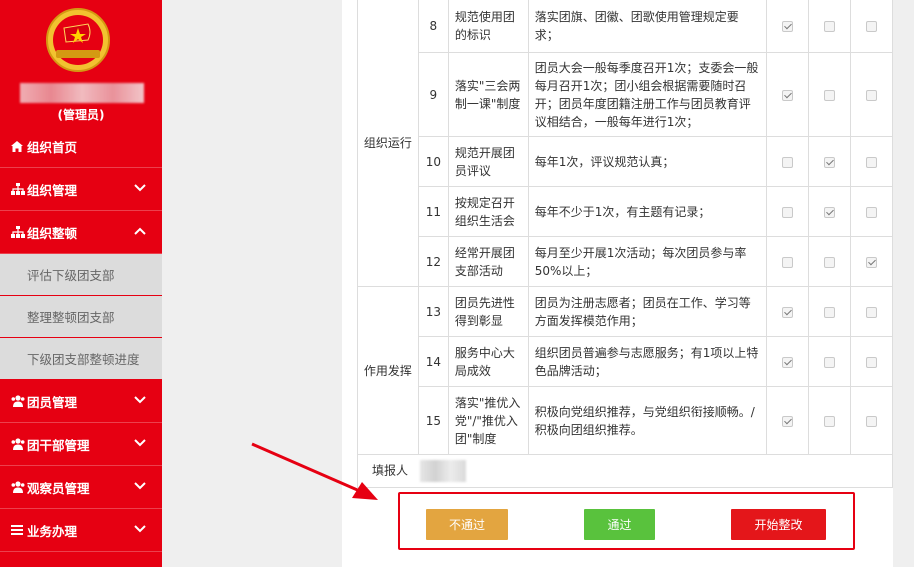  I want to click on sidebar-item-label: 组织管理, so click(52, 190).